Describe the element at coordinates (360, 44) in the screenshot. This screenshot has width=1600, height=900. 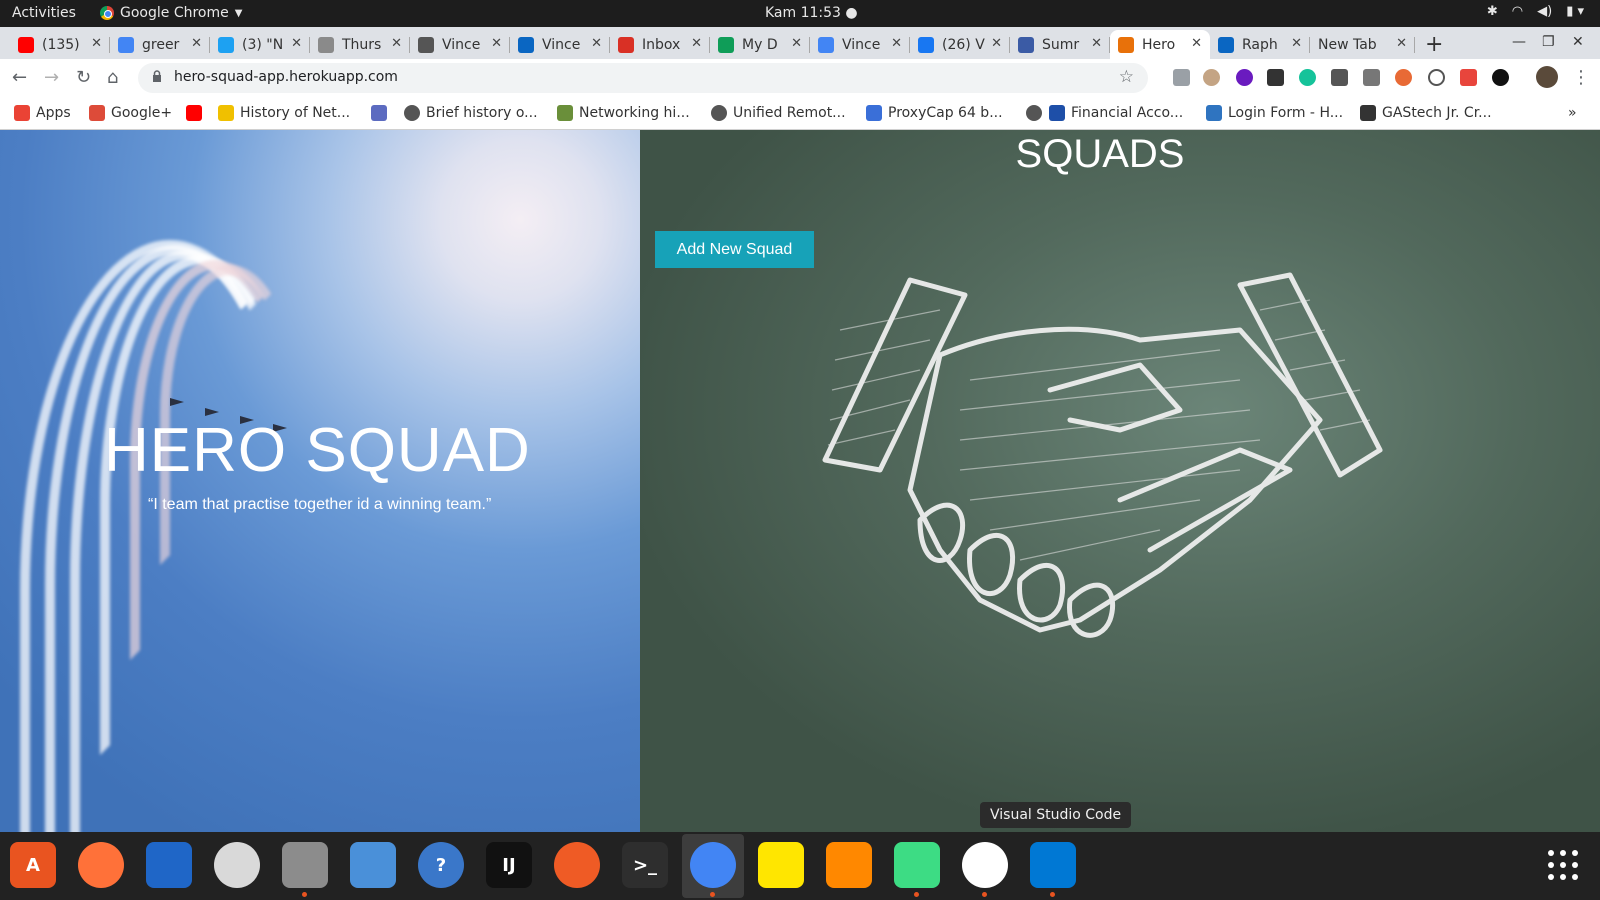
I see `tab: Thurs ✕` at that location.